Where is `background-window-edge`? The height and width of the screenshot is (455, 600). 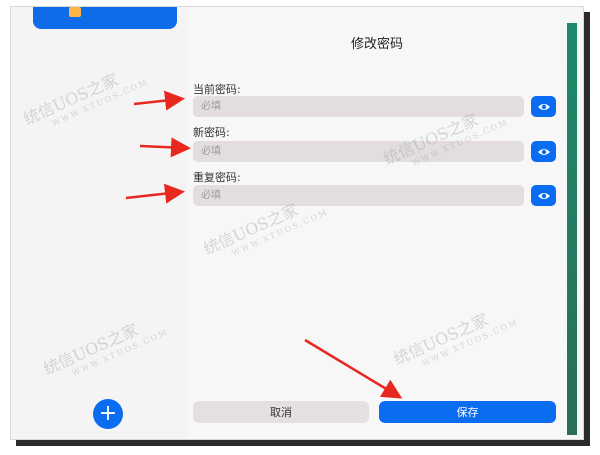 background-window-edge is located at coordinates (572, 229).